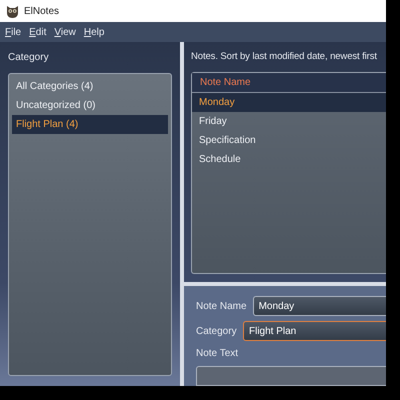 This screenshot has height=400, width=400. What do you see at coordinates (13, 32) in the screenshot?
I see `menu-item: File` at bounding box center [13, 32].